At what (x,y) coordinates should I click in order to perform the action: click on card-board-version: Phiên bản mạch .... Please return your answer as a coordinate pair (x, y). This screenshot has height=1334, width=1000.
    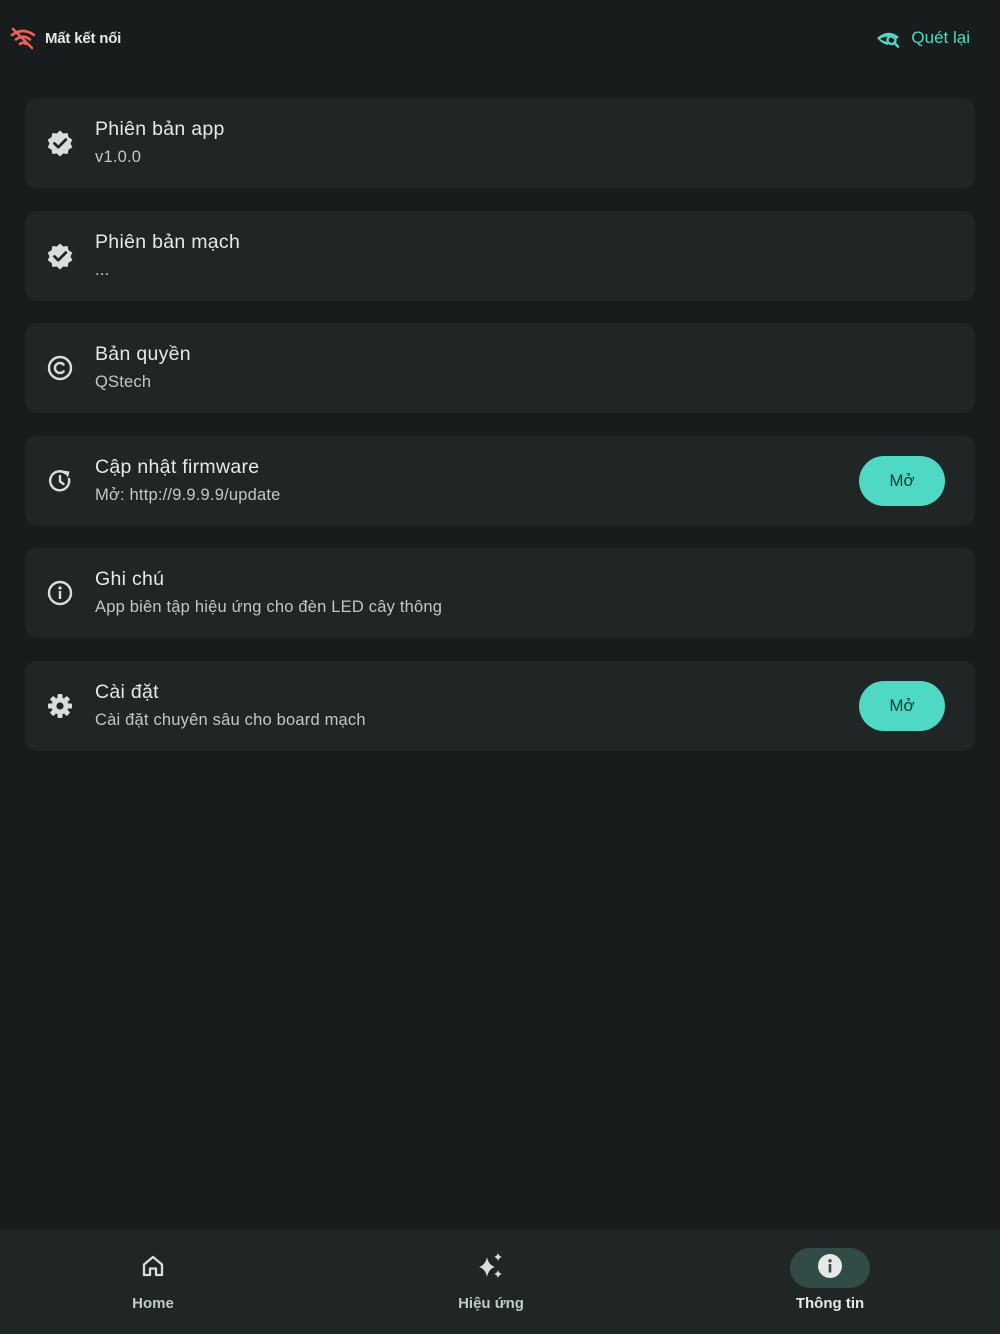
    Looking at the image, I should click on (500, 256).